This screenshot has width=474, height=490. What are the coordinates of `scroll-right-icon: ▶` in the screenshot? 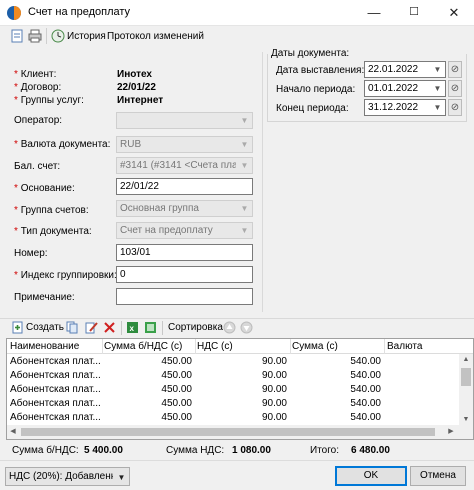 It's located at (451, 432).